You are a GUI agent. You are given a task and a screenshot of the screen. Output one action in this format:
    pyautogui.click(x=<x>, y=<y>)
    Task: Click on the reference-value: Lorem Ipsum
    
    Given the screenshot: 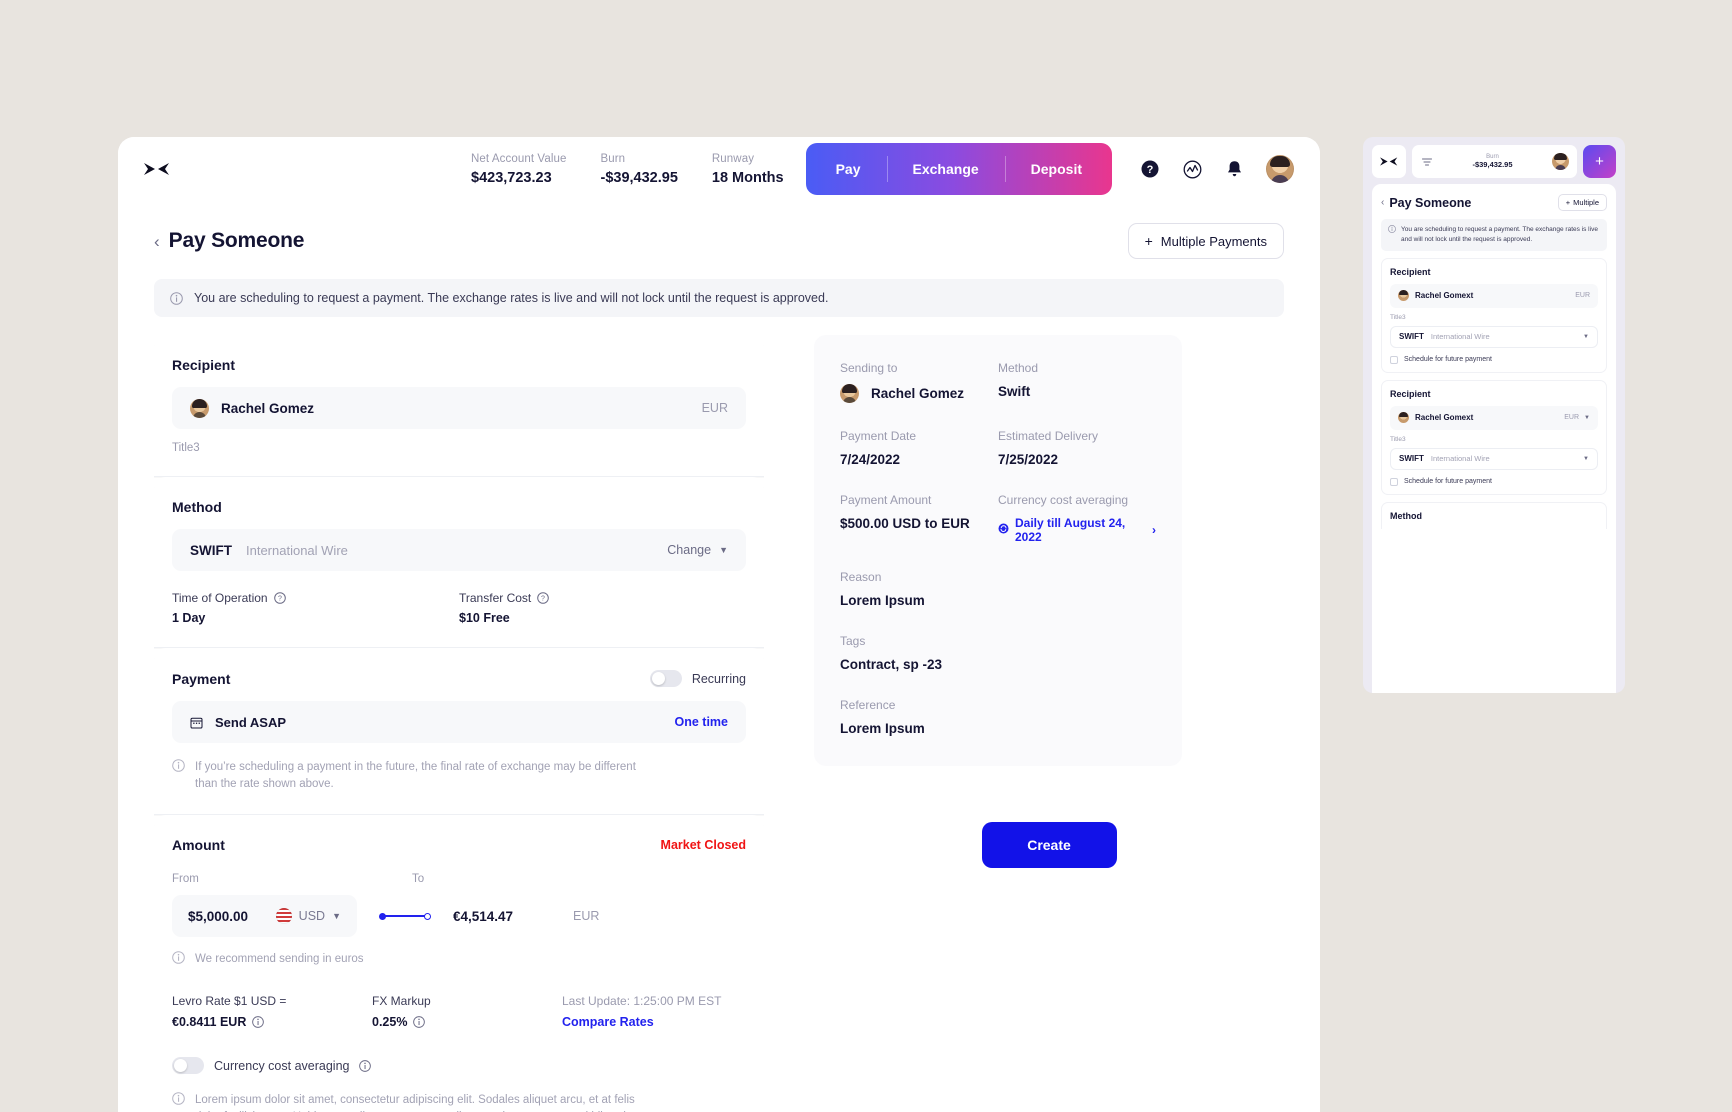 What is the action you would take?
    pyautogui.click(x=882, y=728)
    